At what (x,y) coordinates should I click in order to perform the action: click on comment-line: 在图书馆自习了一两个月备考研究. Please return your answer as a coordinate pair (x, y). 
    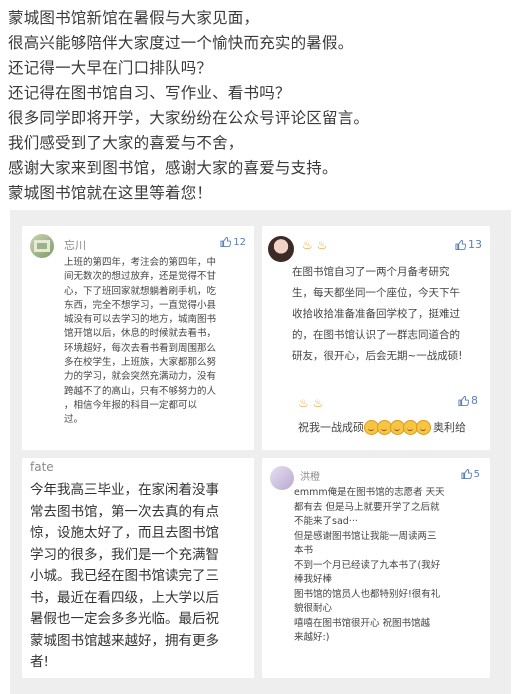
    Looking at the image, I should click on (371, 272).